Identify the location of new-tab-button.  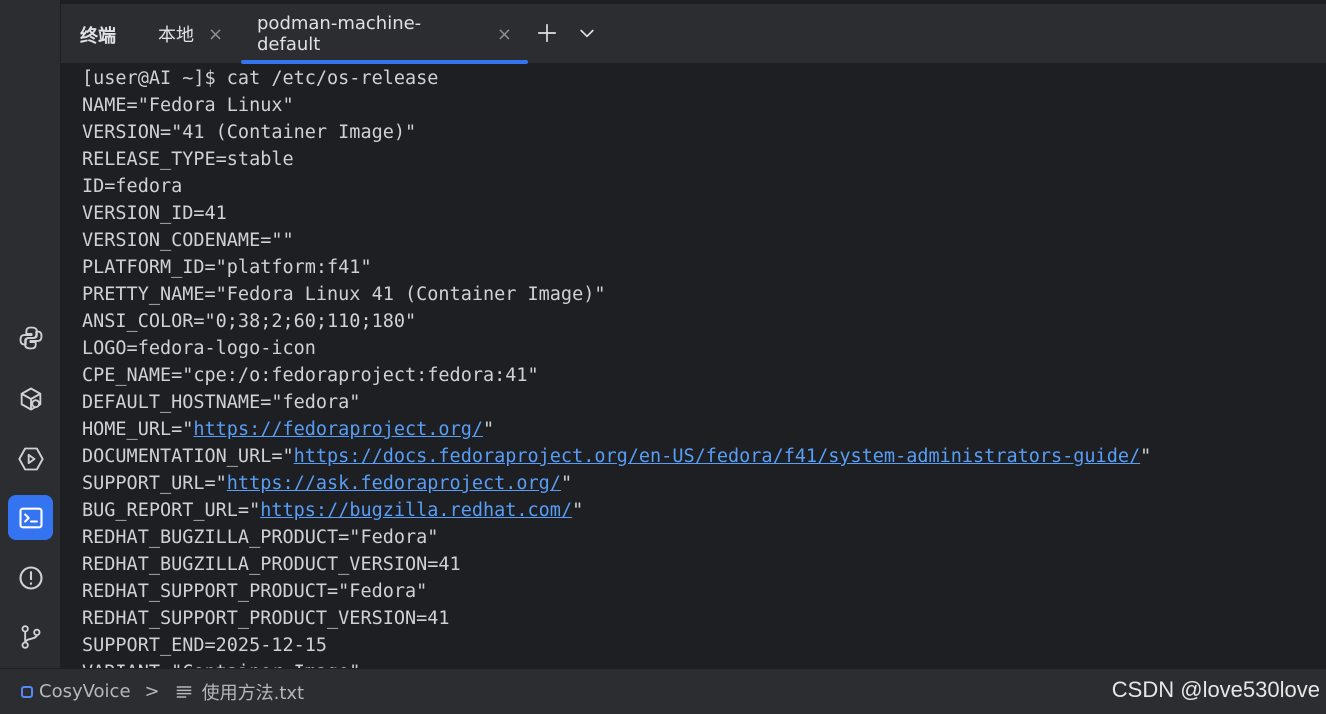
(547, 33).